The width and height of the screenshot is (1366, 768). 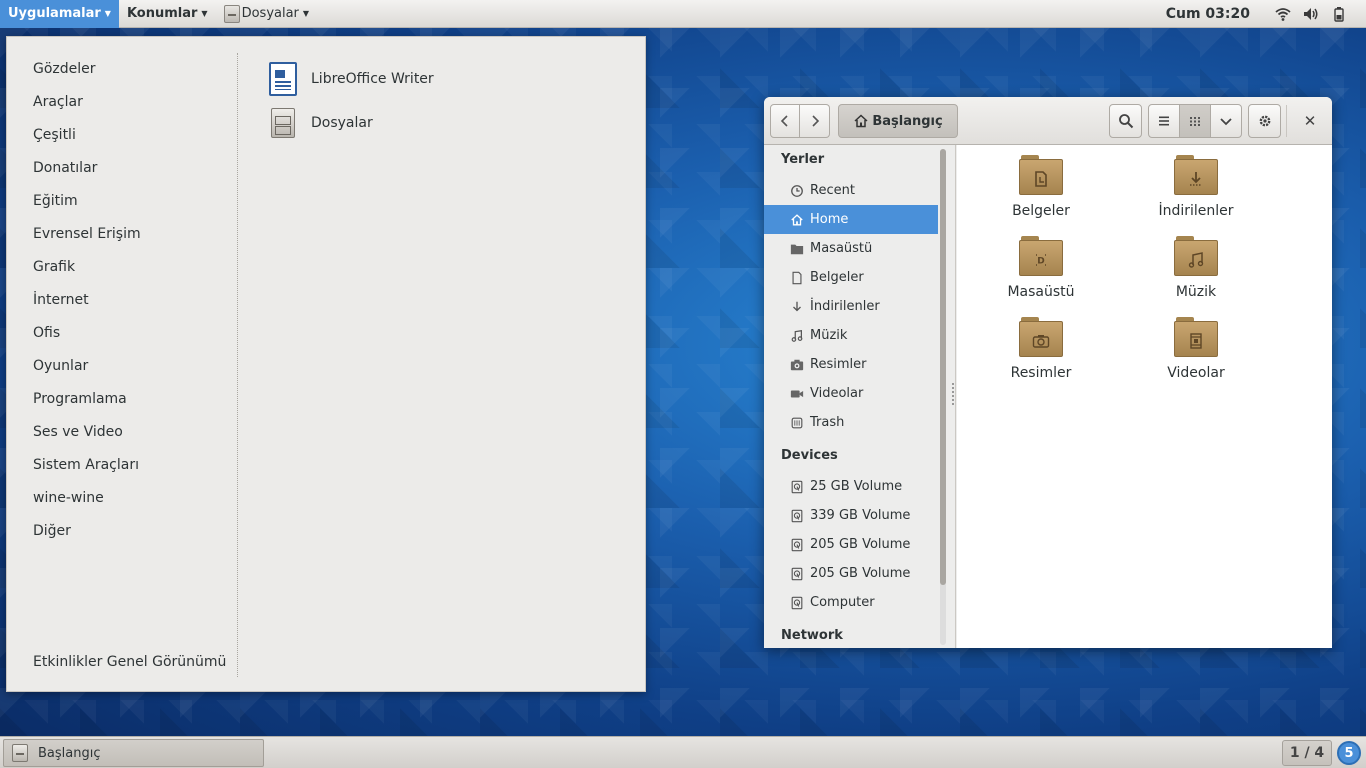 I want to click on category-item: Ses ve Video, so click(x=133, y=437).